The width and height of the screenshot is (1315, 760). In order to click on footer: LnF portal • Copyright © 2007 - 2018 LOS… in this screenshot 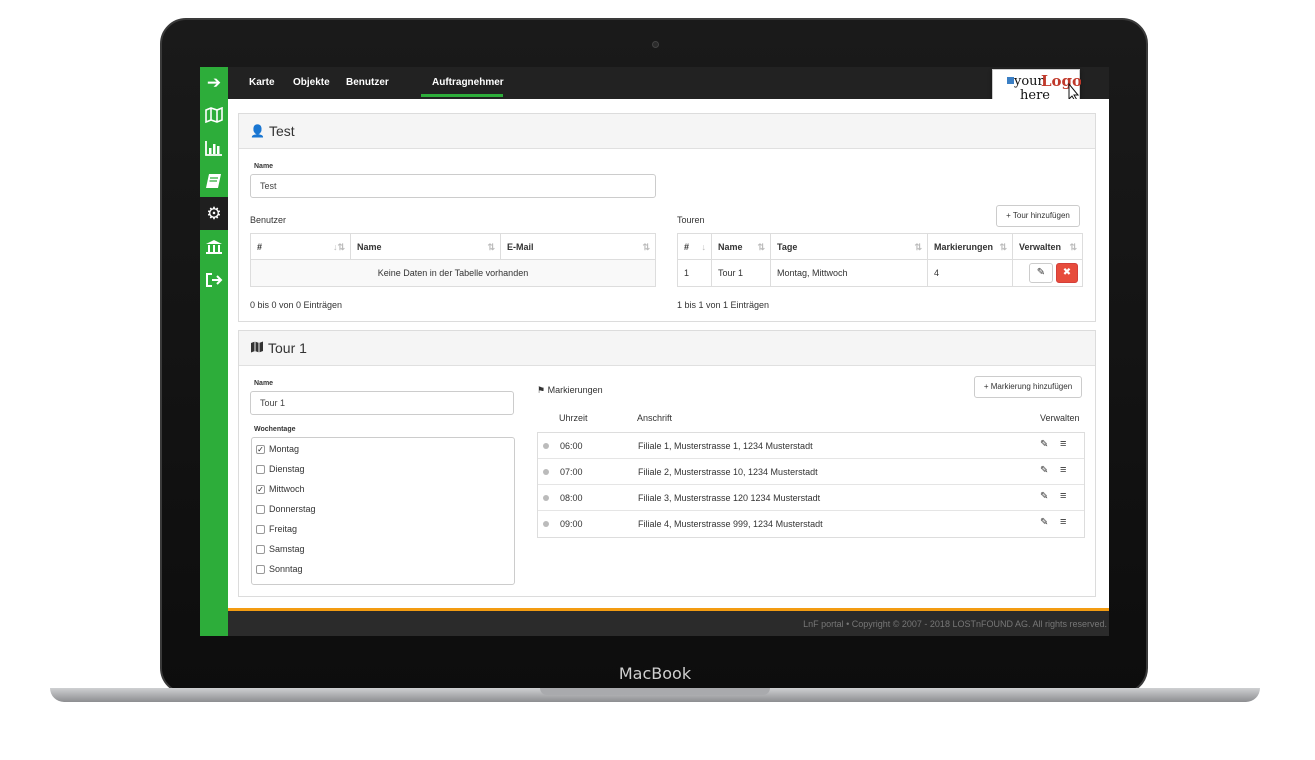, I will do `click(668, 623)`.